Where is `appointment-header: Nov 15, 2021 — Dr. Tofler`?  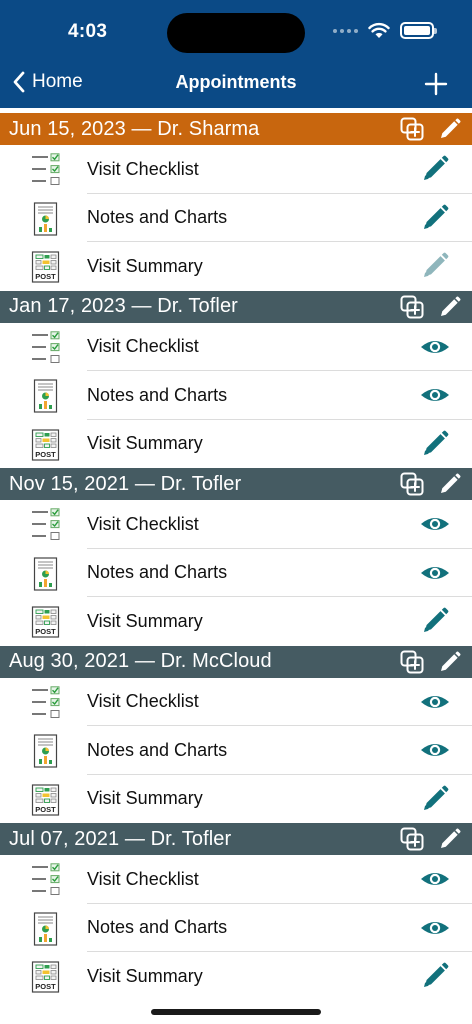
appointment-header: Nov 15, 2021 — Dr. Tofler is located at coordinates (236, 484).